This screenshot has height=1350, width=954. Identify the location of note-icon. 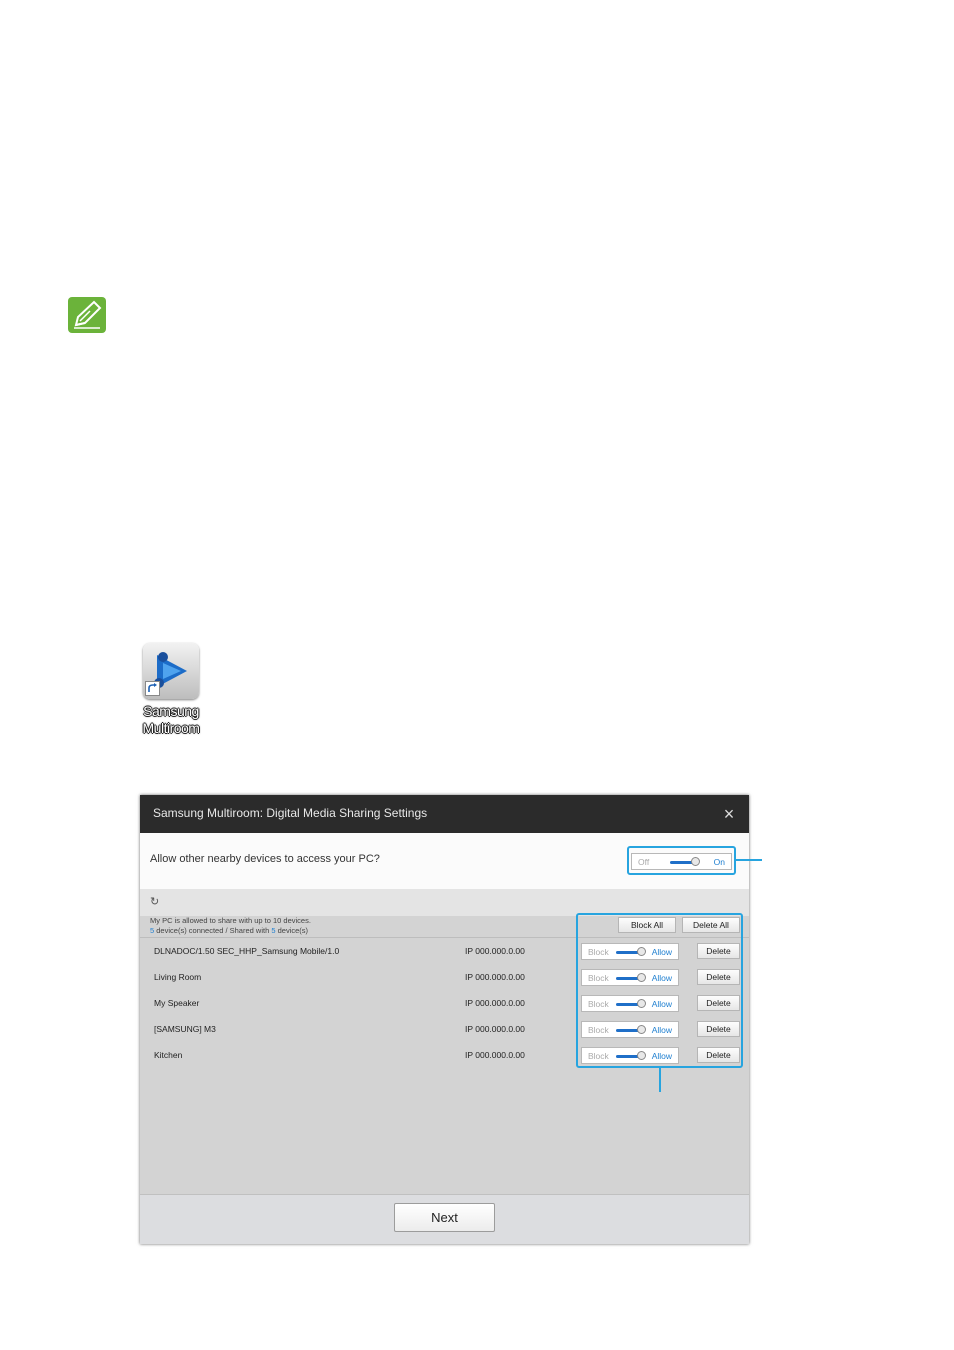
(87, 315).